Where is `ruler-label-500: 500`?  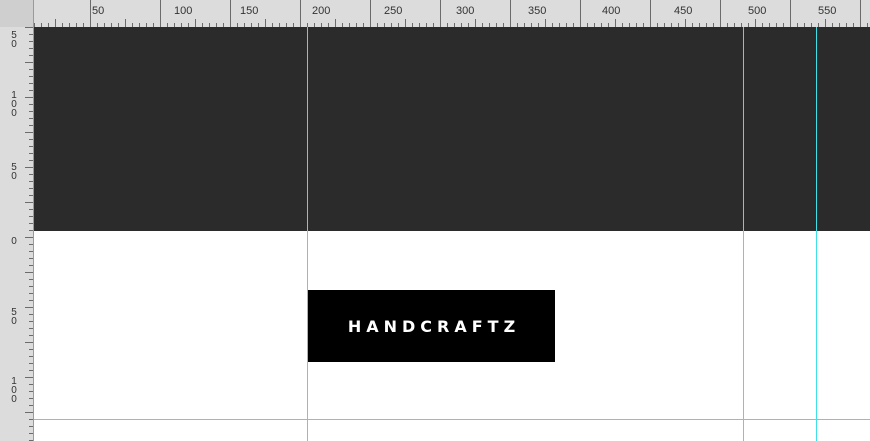 ruler-label-500: 500 is located at coordinates (757, 11).